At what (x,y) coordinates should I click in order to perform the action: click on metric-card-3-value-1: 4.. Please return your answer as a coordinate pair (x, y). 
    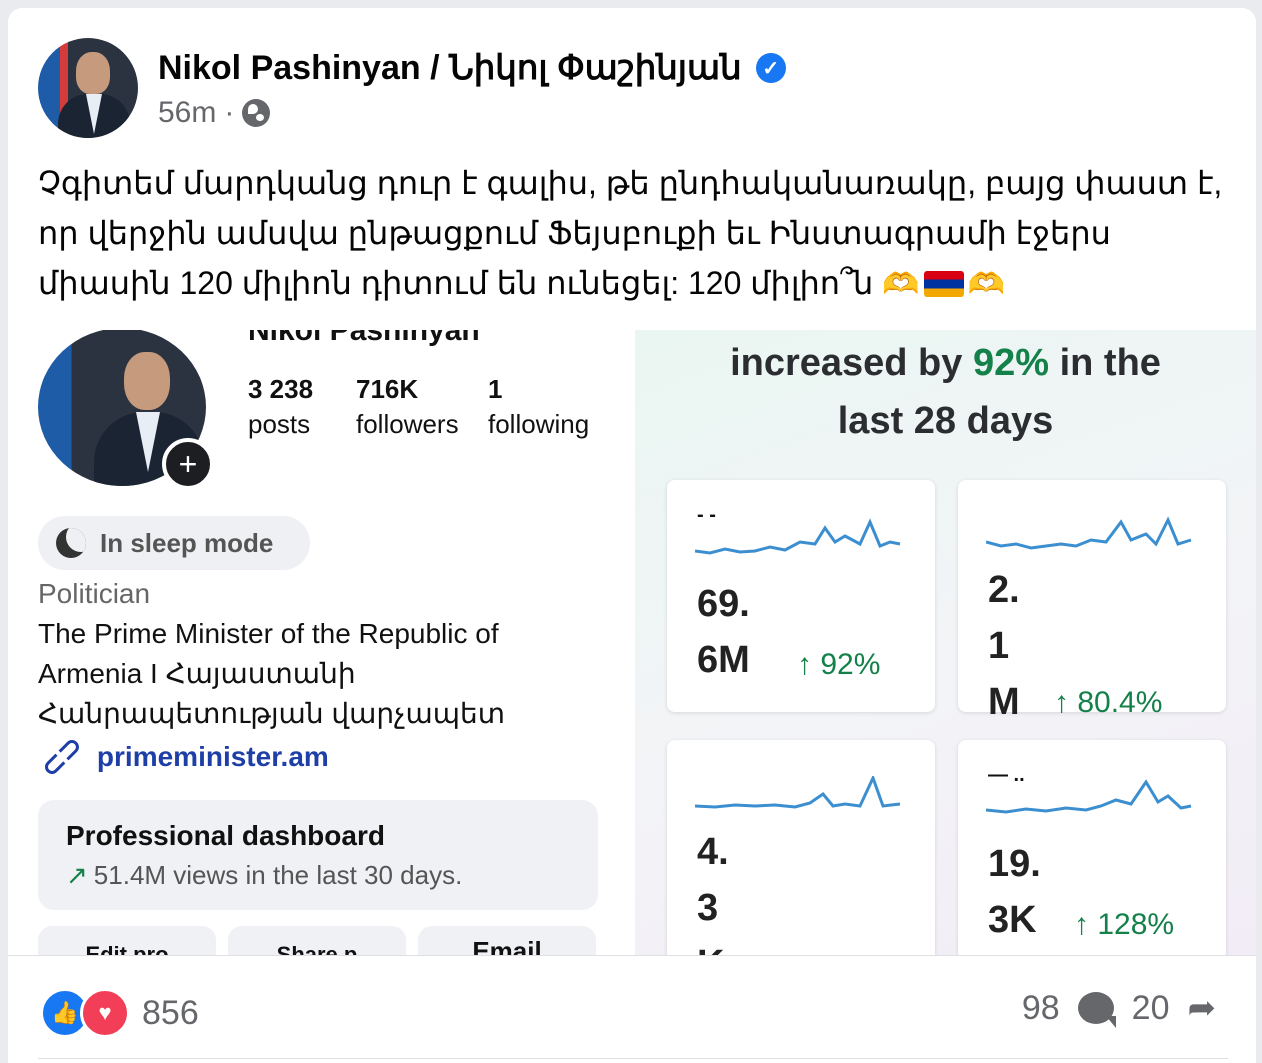
    Looking at the image, I should click on (713, 852).